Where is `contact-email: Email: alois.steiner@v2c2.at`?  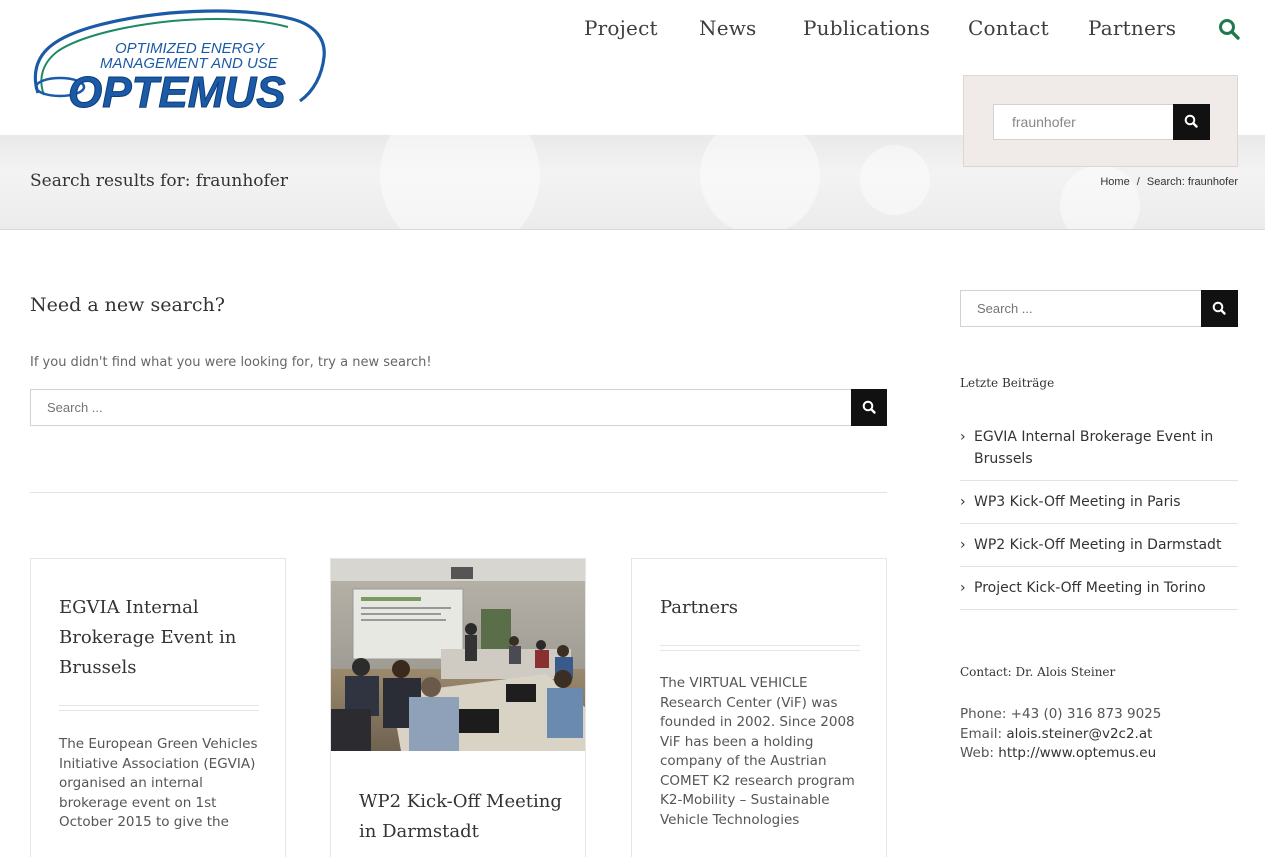
contact-email: Email: alois.steiner@v2c2.at is located at coordinates (1060, 735).